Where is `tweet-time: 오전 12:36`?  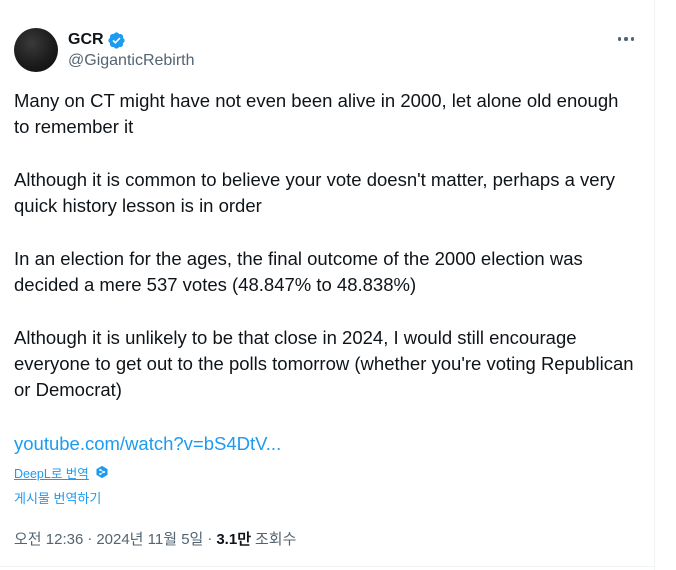 tweet-time: 오전 12:36 is located at coordinates (48, 538).